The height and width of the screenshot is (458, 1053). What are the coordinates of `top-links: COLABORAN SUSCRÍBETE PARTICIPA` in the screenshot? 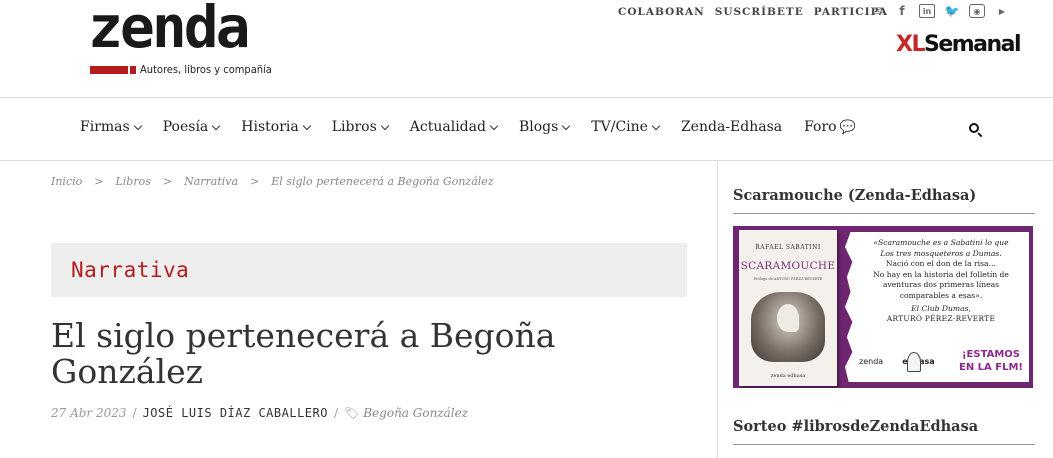 It's located at (753, 12).